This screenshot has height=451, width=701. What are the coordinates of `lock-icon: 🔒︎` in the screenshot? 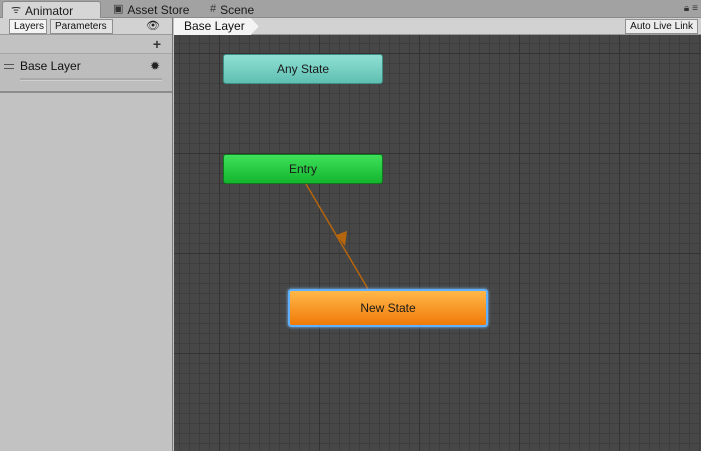 It's located at (686, 8).